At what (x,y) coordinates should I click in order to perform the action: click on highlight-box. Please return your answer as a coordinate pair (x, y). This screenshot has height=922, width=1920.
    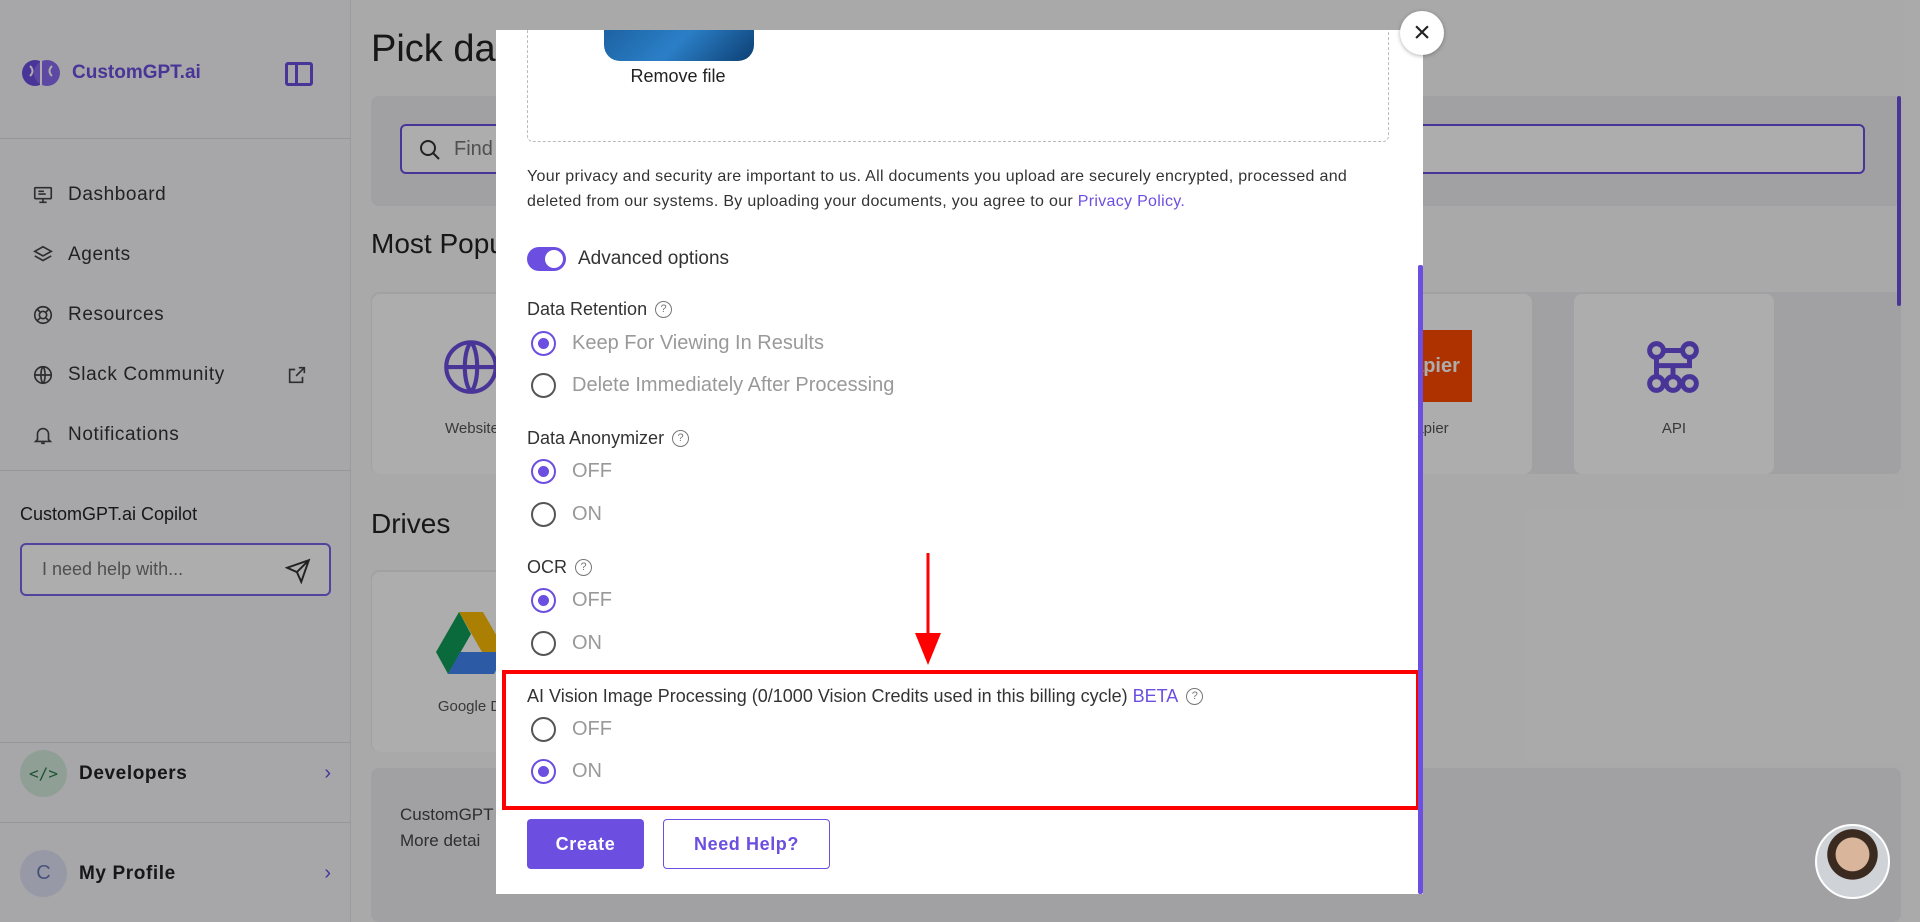
    Looking at the image, I should click on (961, 740).